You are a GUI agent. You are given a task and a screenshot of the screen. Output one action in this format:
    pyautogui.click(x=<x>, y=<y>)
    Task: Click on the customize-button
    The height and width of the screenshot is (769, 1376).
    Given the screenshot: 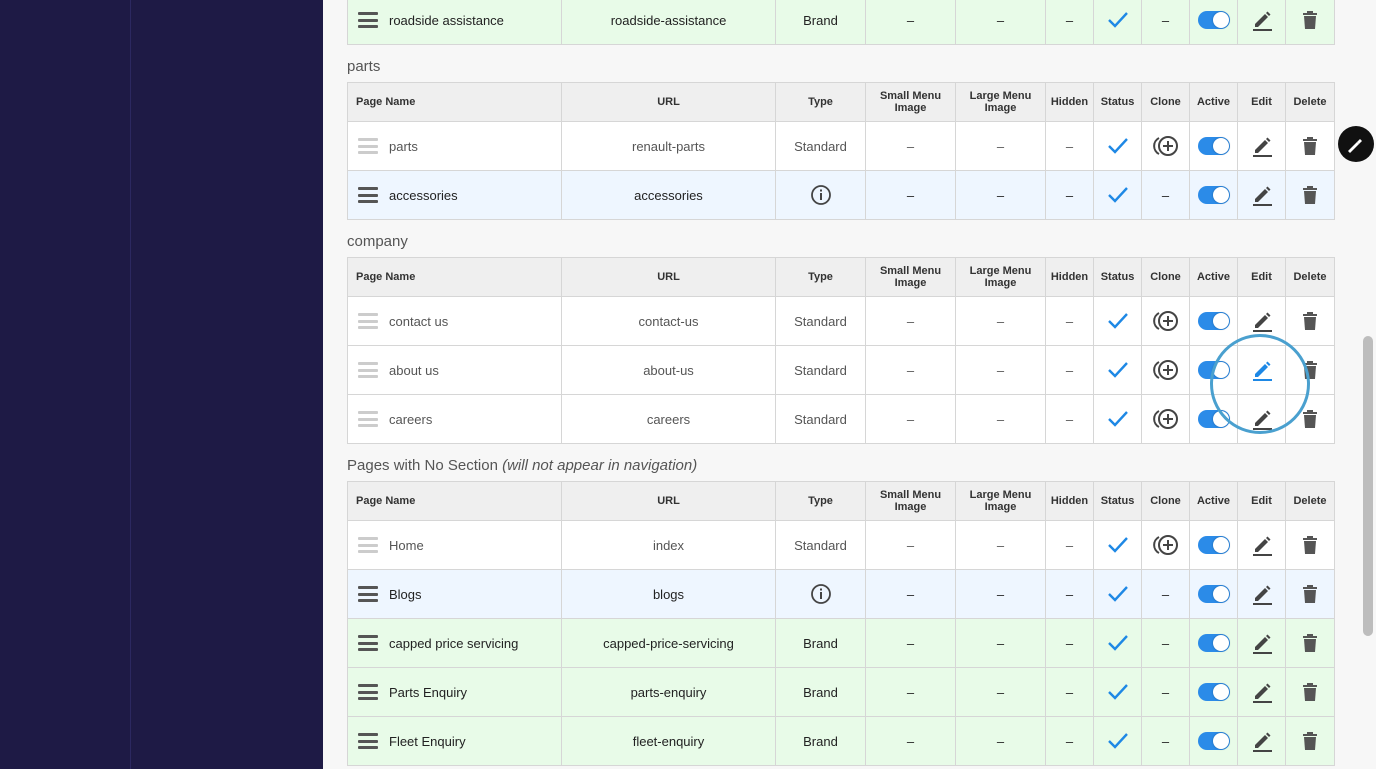 What is the action you would take?
    pyautogui.click(x=1356, y=144)
    